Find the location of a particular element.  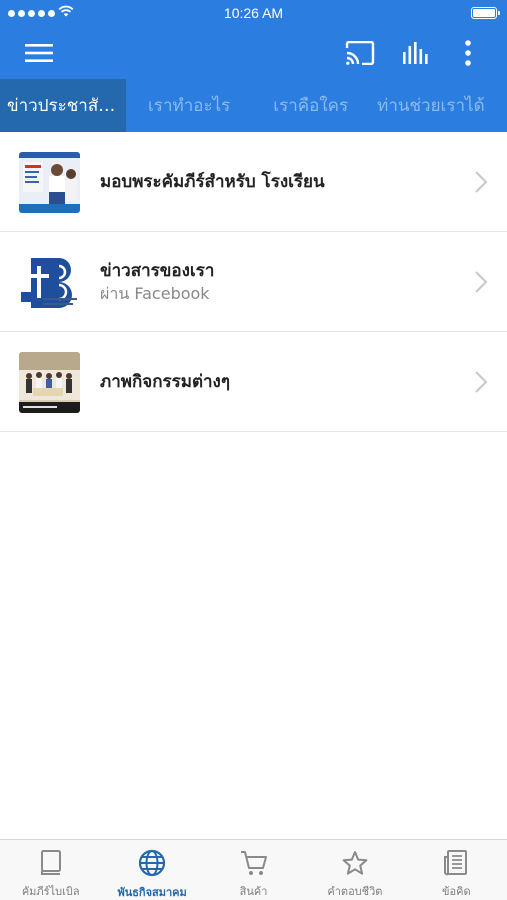

list-item: มอบพระคัมภีร์สำหรับ โรงเรียน is located at coordinates (253, 182).